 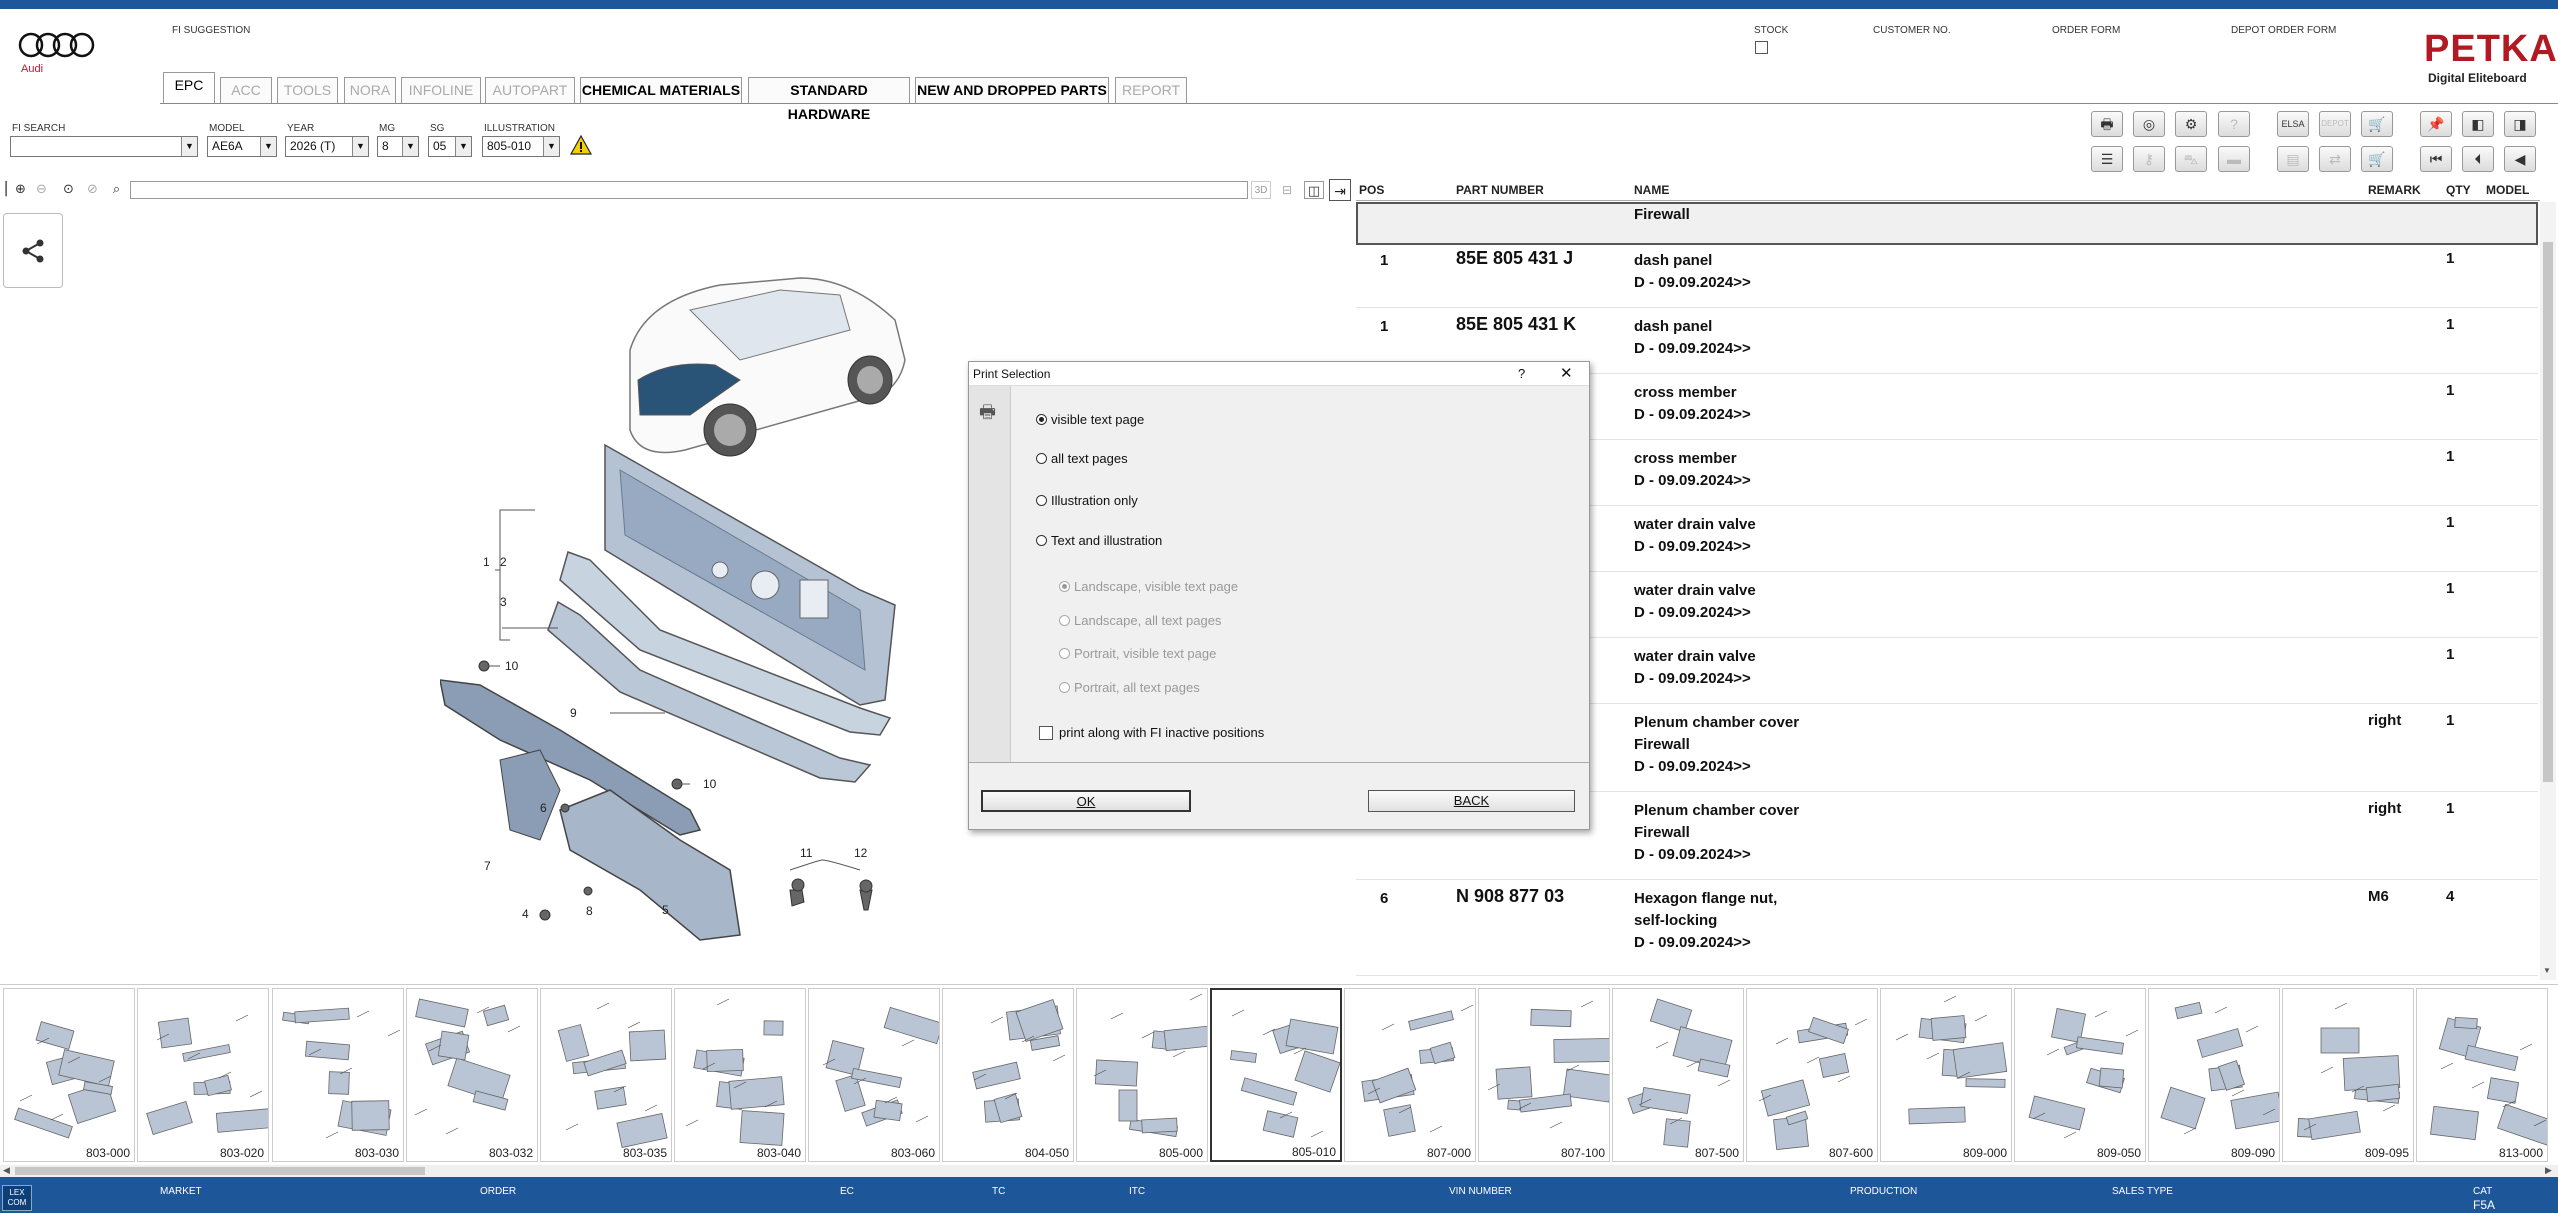 I want to click on warning-icon, so click(x=581, y=147).